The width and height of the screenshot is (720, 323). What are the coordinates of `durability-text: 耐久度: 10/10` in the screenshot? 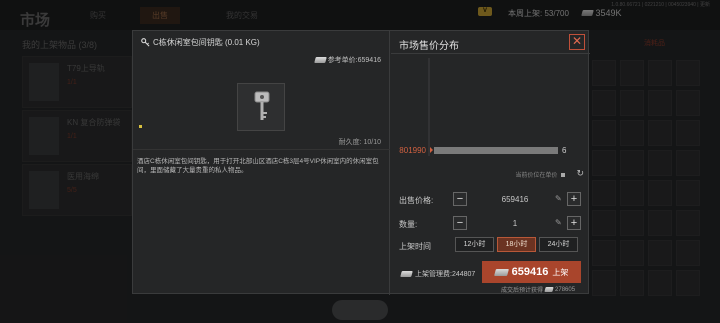 It's located at (359, 142).